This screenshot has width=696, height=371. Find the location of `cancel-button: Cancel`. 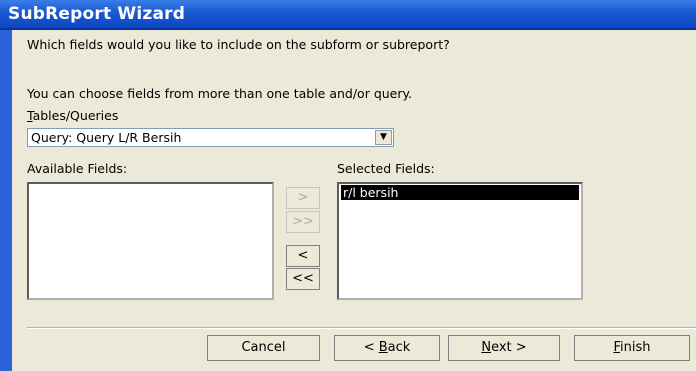

cancel-button: Cancel is located at coordinates (263, 348).